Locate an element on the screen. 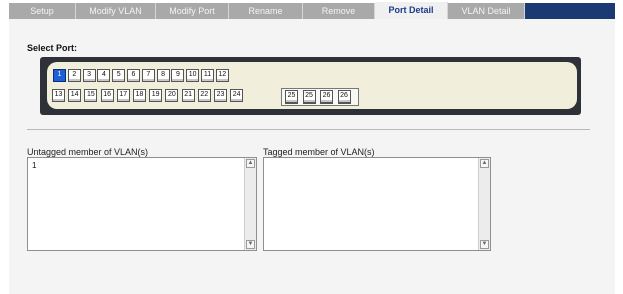 Image resolution: width=623 pixels, height=294 pixels. tab-port-detail: Port Detail is located at coordinates (411, 10).